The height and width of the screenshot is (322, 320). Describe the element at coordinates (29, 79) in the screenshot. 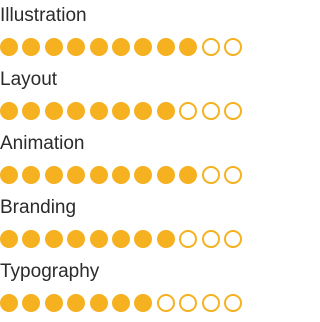

I see `skill-label: Layout` at that location.